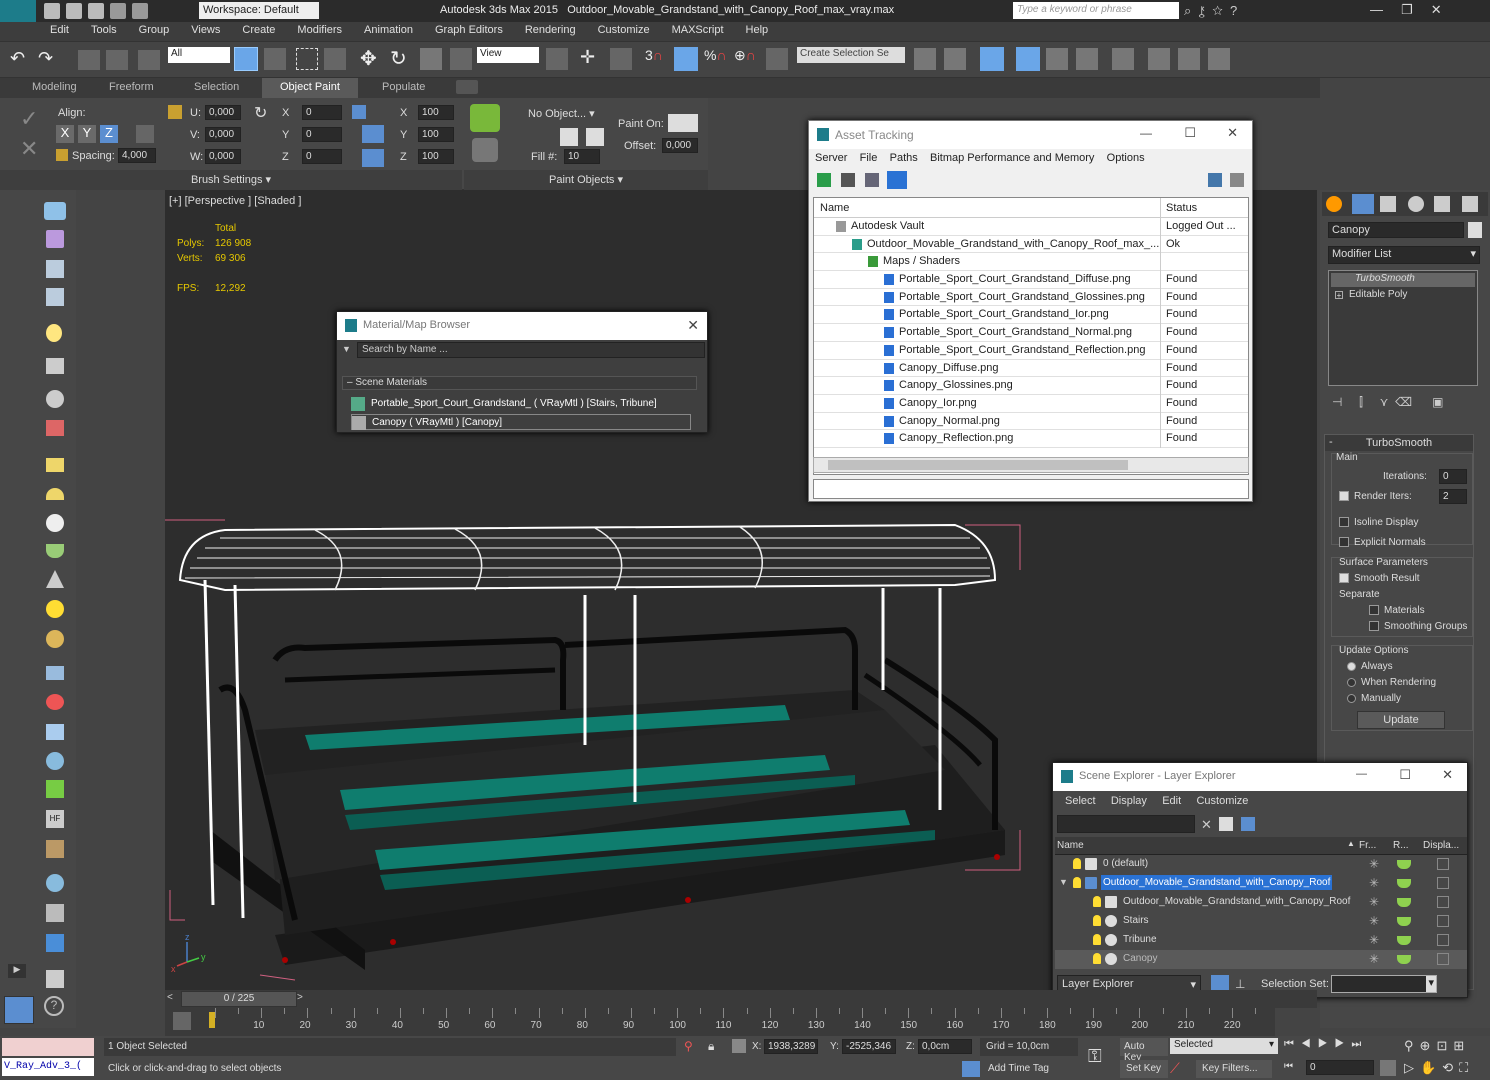  Describe the element at coordinates (55, 366) in the screenshot. I see `camera-icon` at that location.